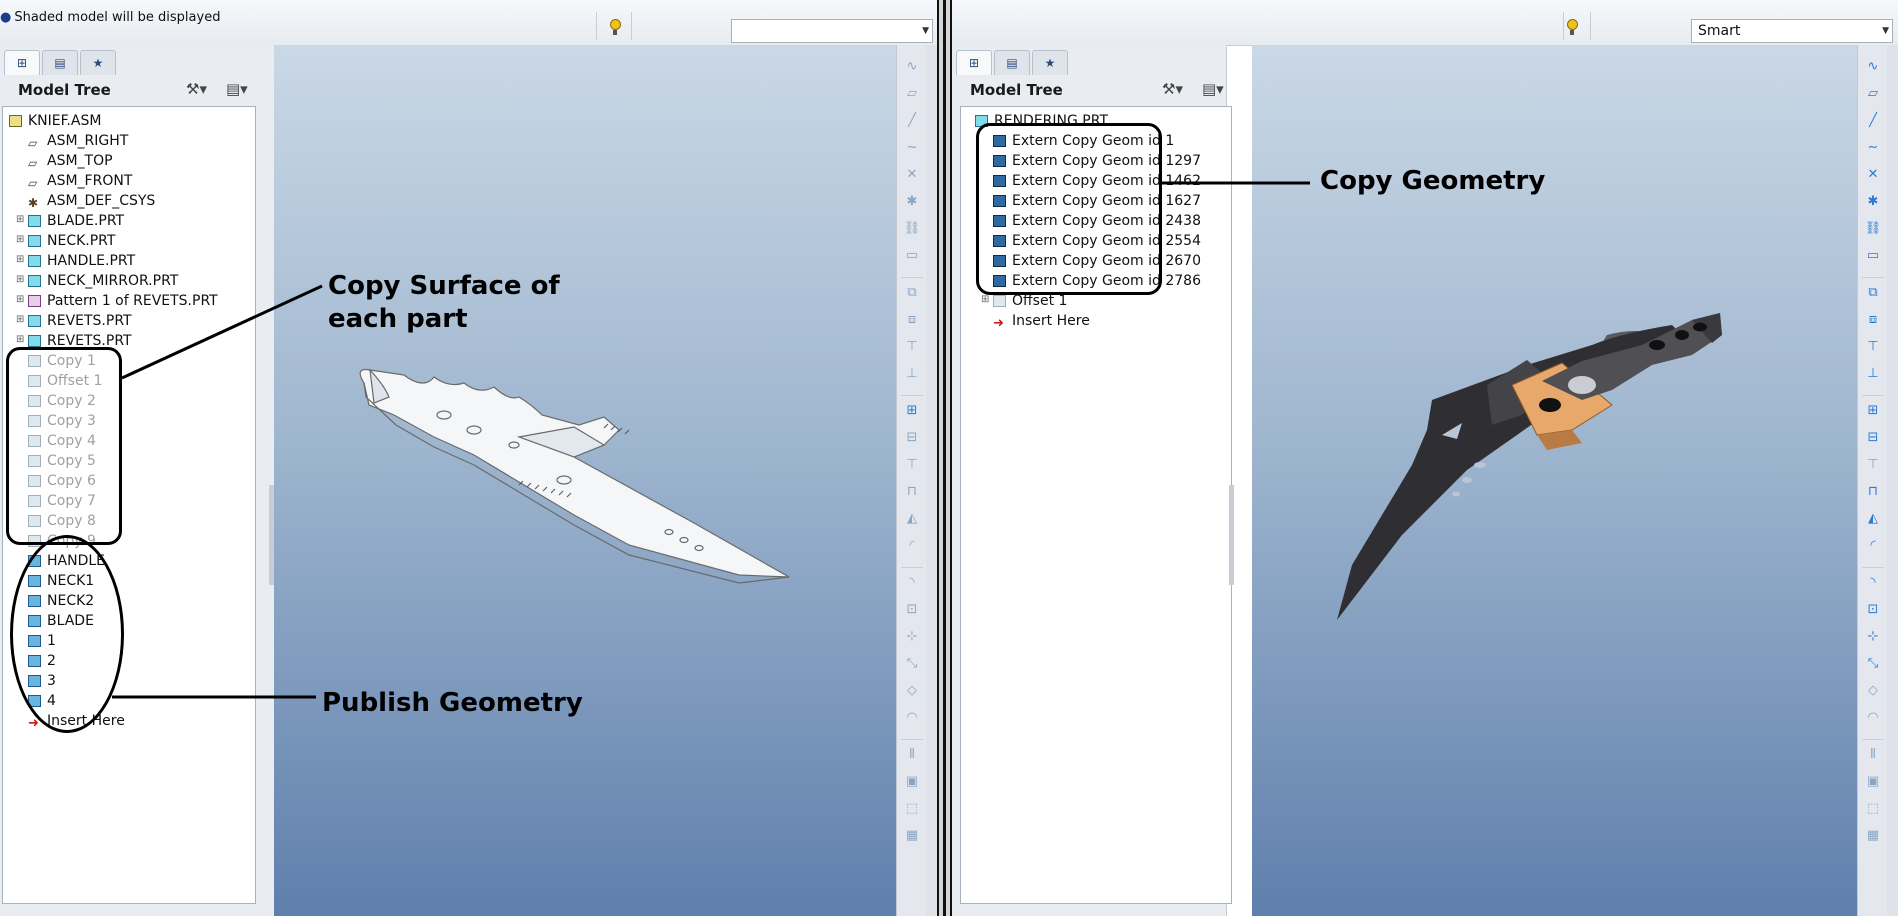  Describe the element at coordinates (91, 201) in the screenshot. I see `tree-item: ✱ ASM_DEF_CSYS` at that location.